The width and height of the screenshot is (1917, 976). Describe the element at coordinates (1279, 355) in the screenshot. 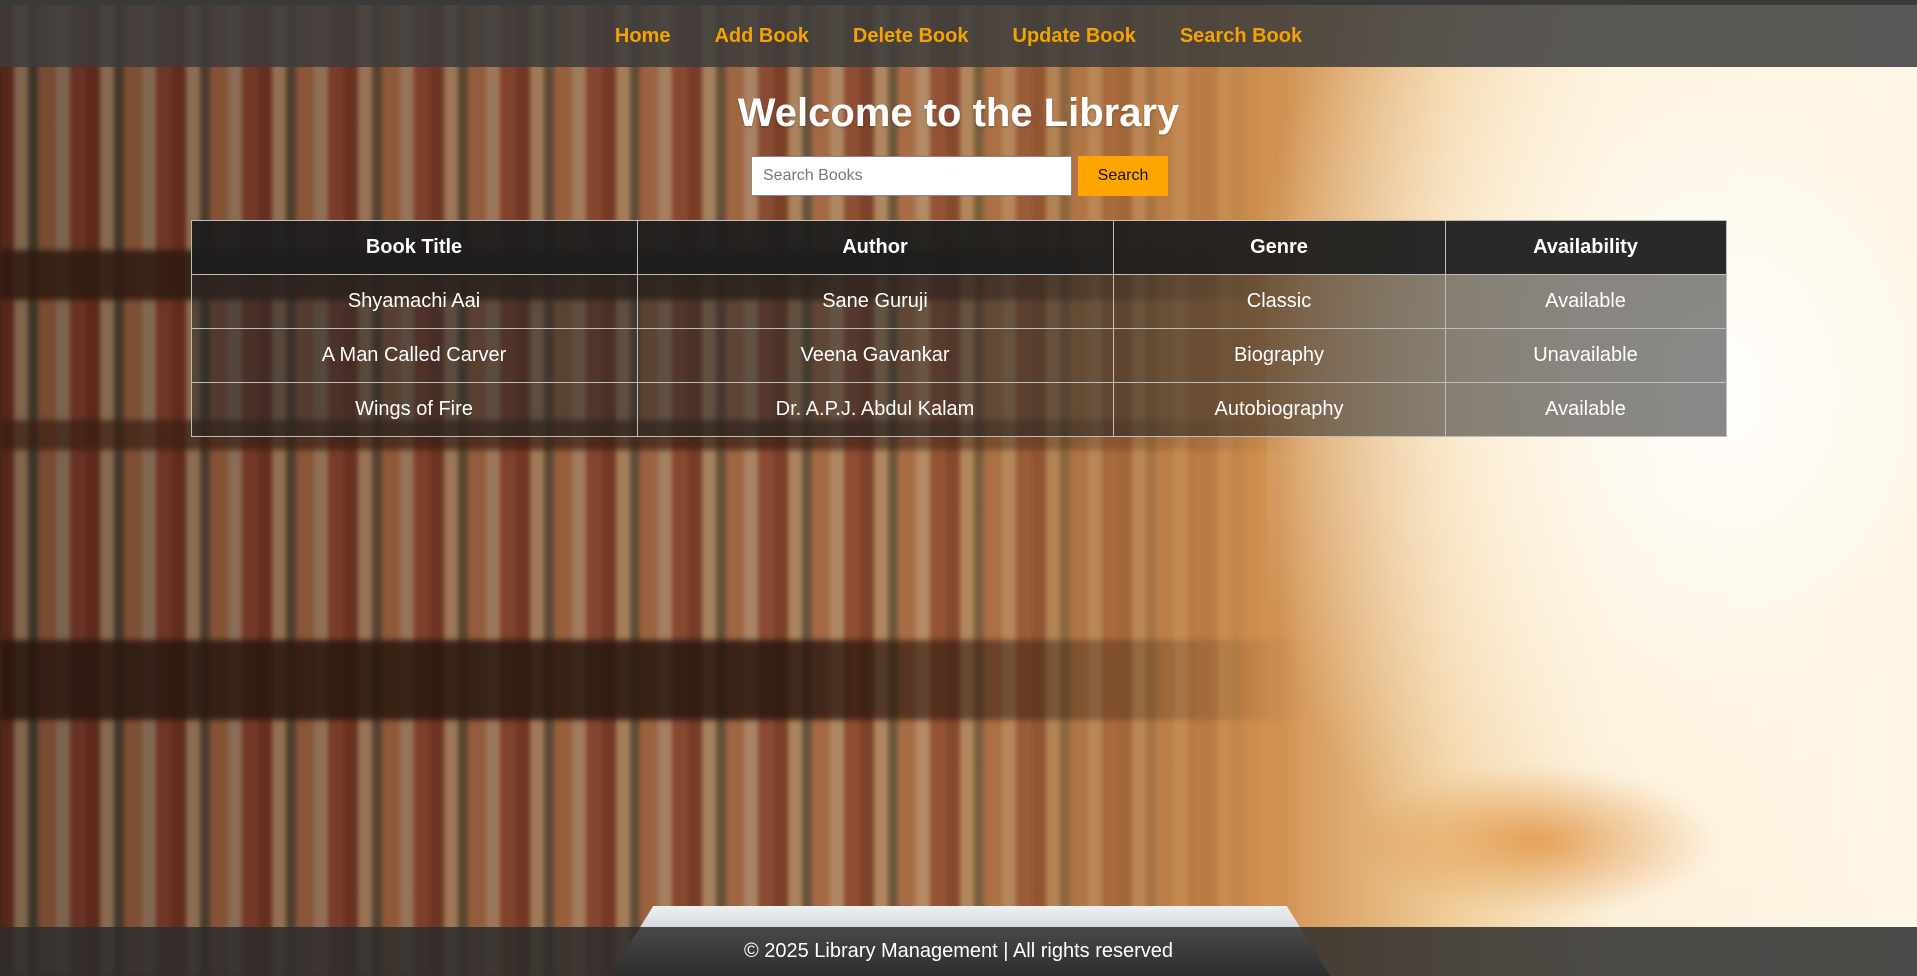

I see `cell-genre: Biography` at that location.